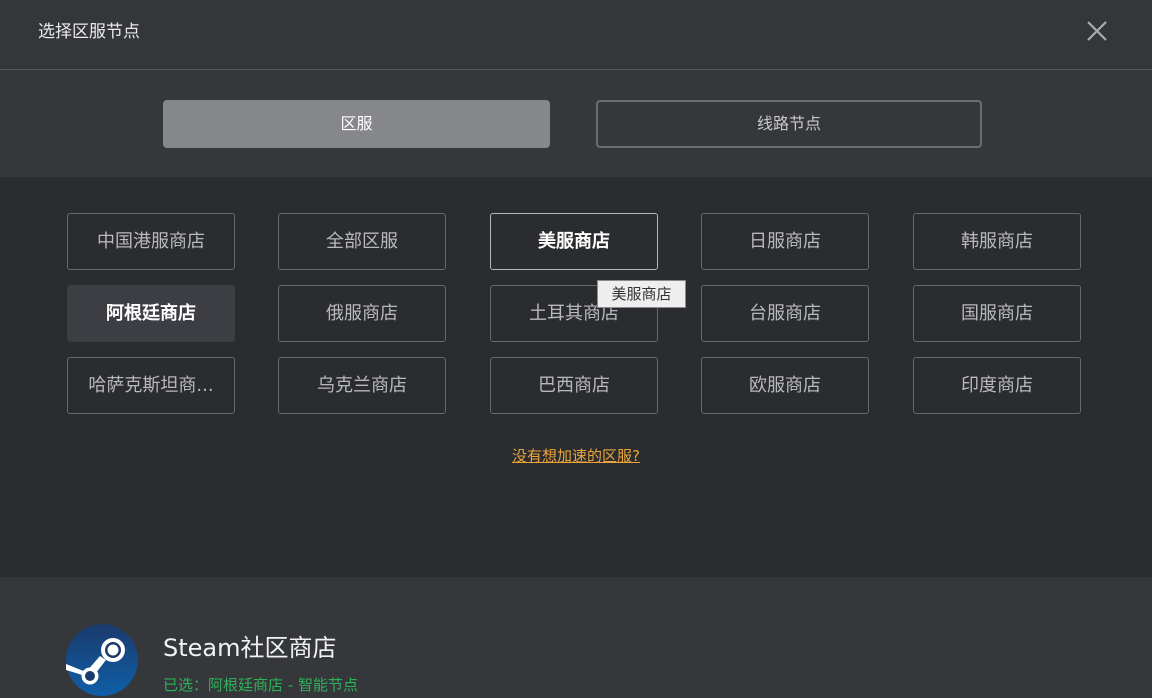  What do you see at coordinates (151, 313) in the screenshot?
I see `region-ar-store: 阿根廷商店` at bounding box center [151, 313].